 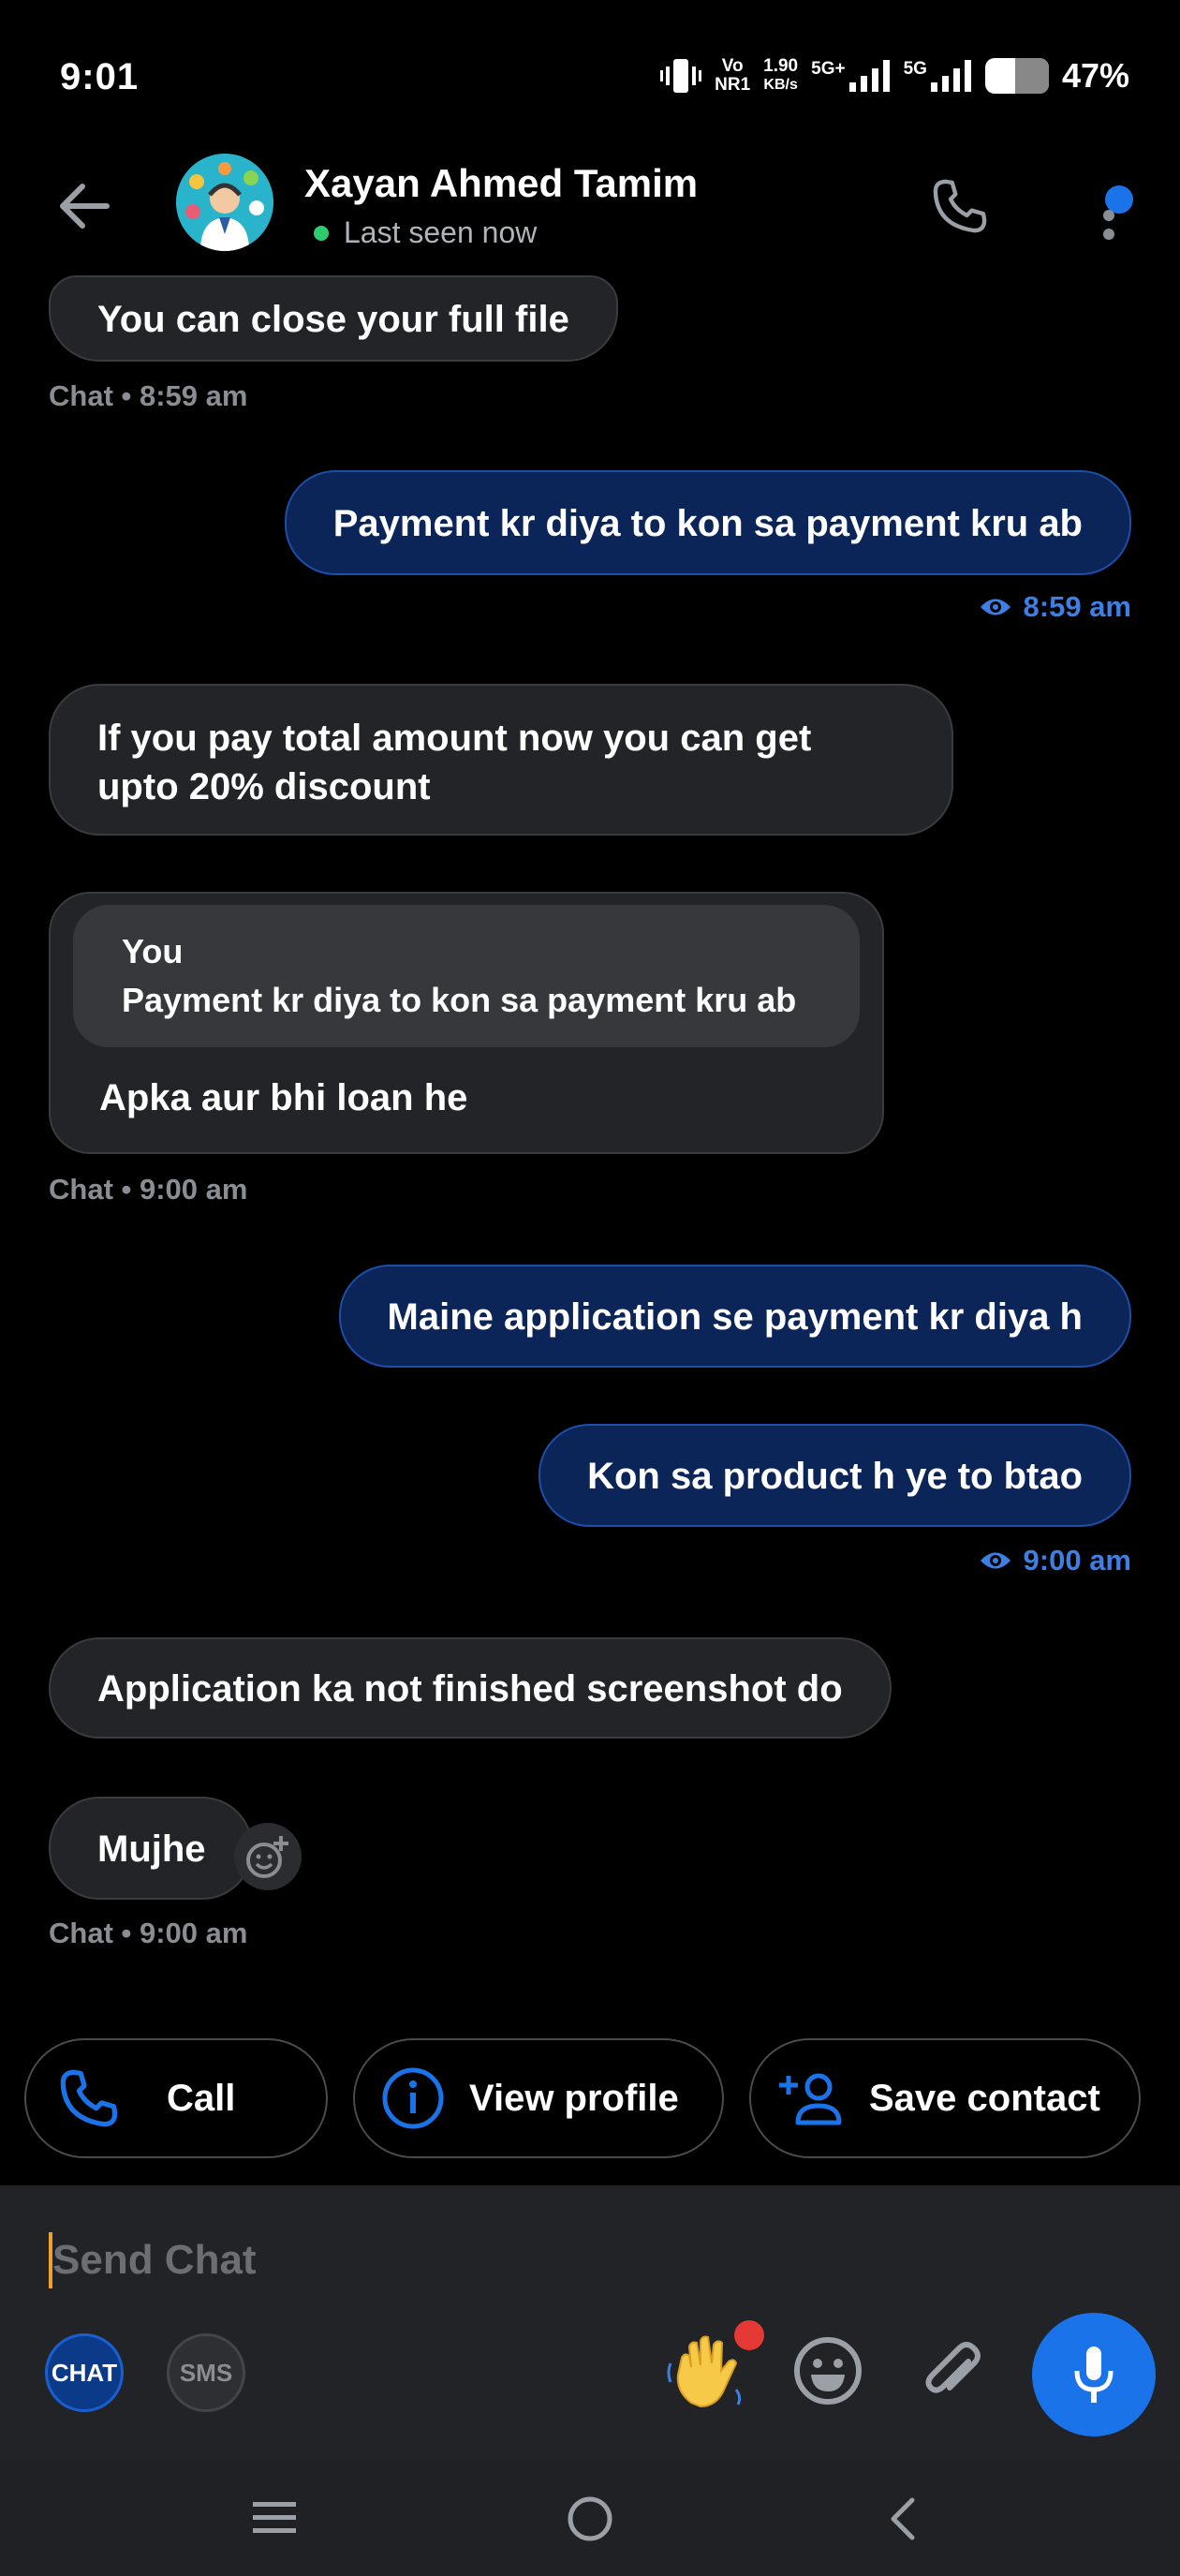 What do you see at coordinates (333, 318) in the screenshot?
I see `incoming-message: You can close your full file` at bounding box center [333, 318].